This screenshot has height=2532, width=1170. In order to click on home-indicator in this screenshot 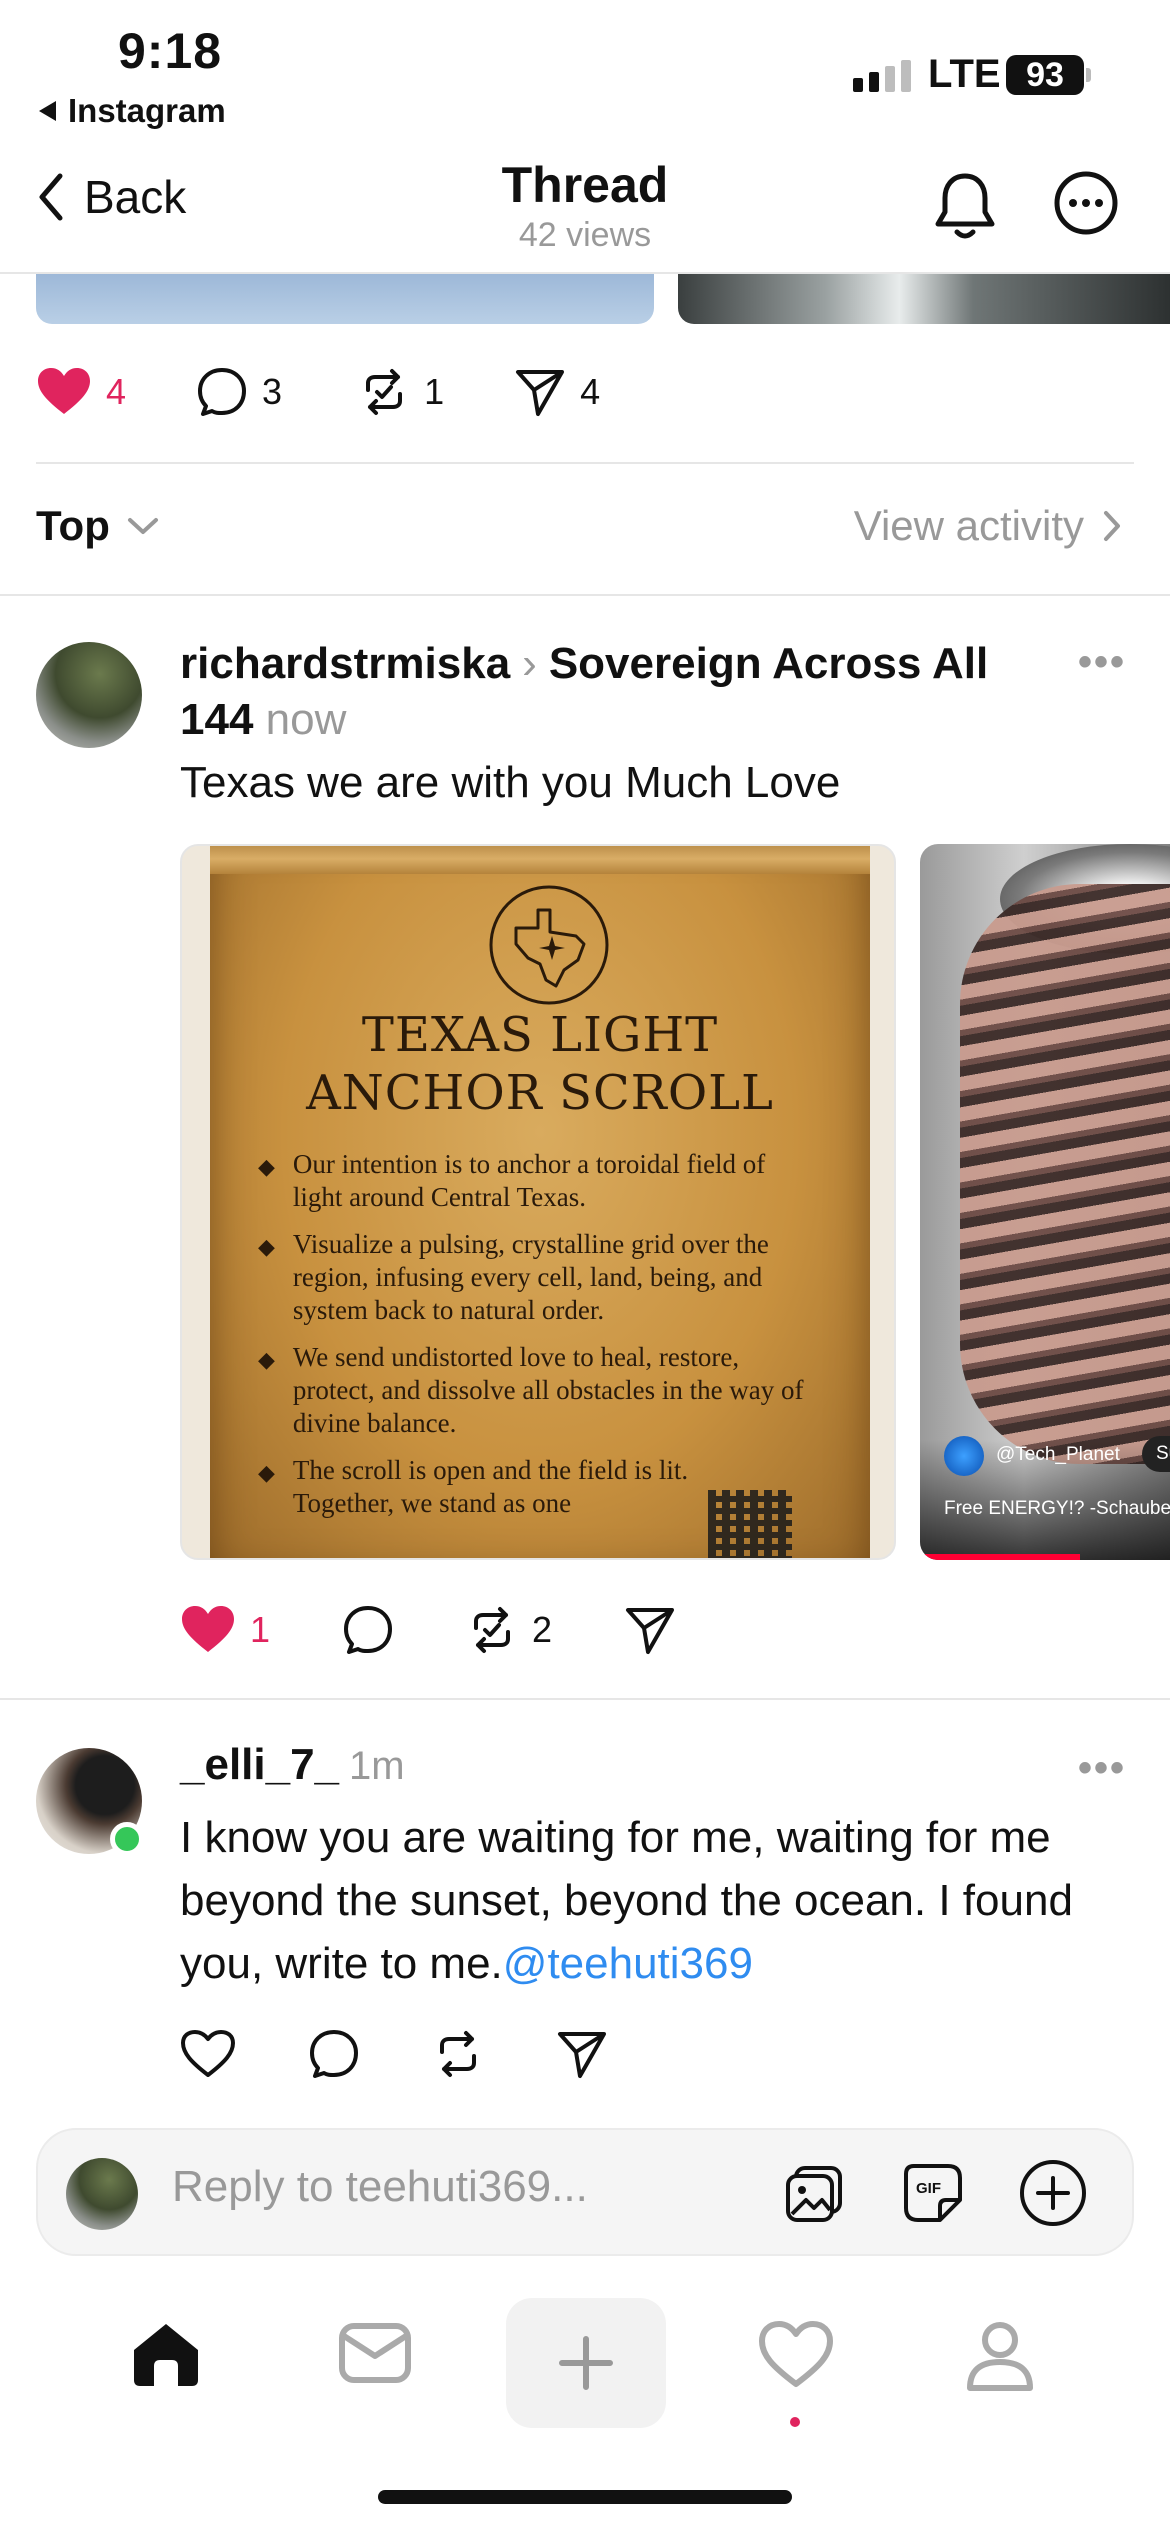, I will do `click(585, 2497)`.